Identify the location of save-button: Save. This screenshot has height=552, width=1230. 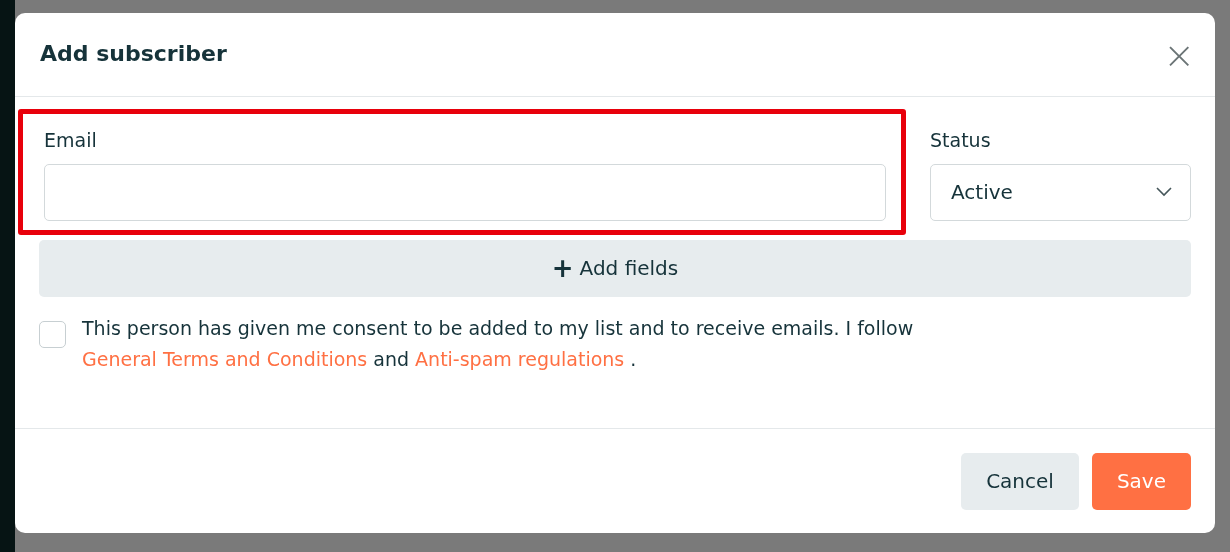
(1141, 481).